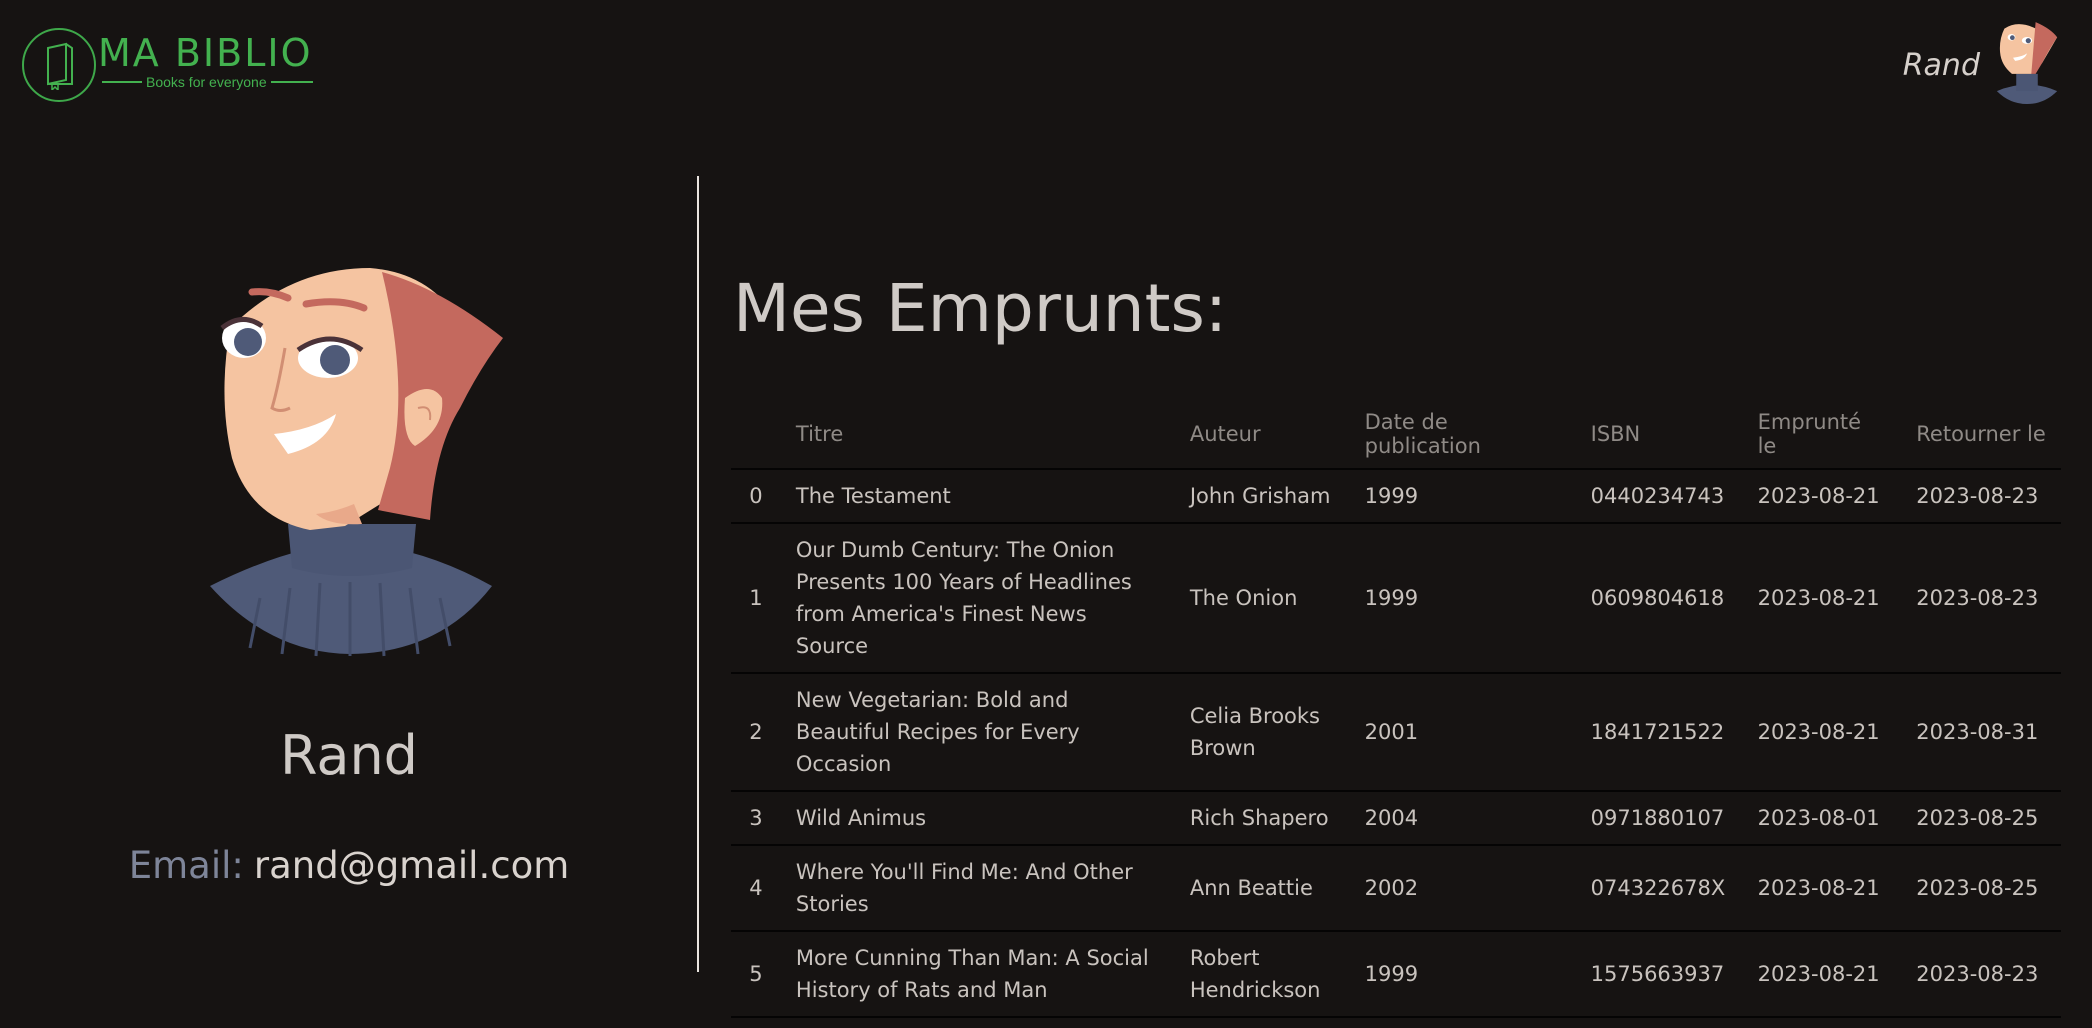 Image resolution: width=2092 pixels, height=1028 pixels. Describe the element at coordinates (756, 598) in the screenshot. I see `row-index: 1` at that location.